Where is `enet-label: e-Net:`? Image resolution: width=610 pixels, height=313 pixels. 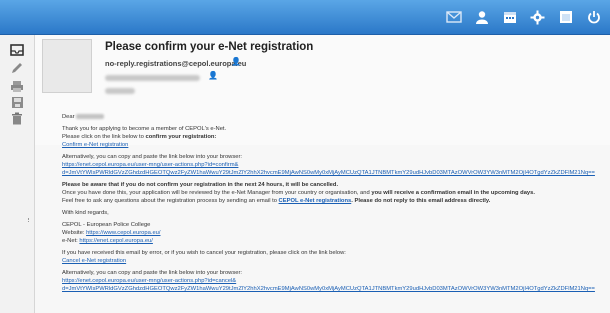
enet-label: e-Net: is located at coordinates (71, 241).